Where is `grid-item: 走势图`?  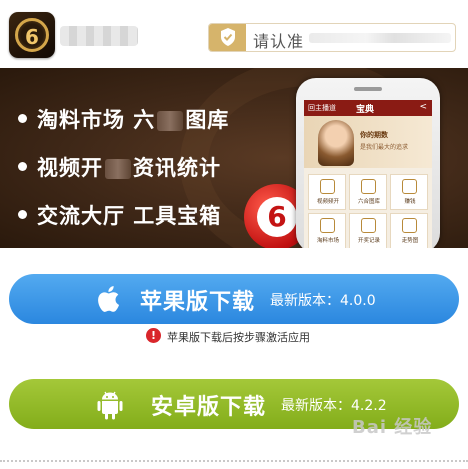
grid-item: 走势图 is located at coordinates (409, 230).